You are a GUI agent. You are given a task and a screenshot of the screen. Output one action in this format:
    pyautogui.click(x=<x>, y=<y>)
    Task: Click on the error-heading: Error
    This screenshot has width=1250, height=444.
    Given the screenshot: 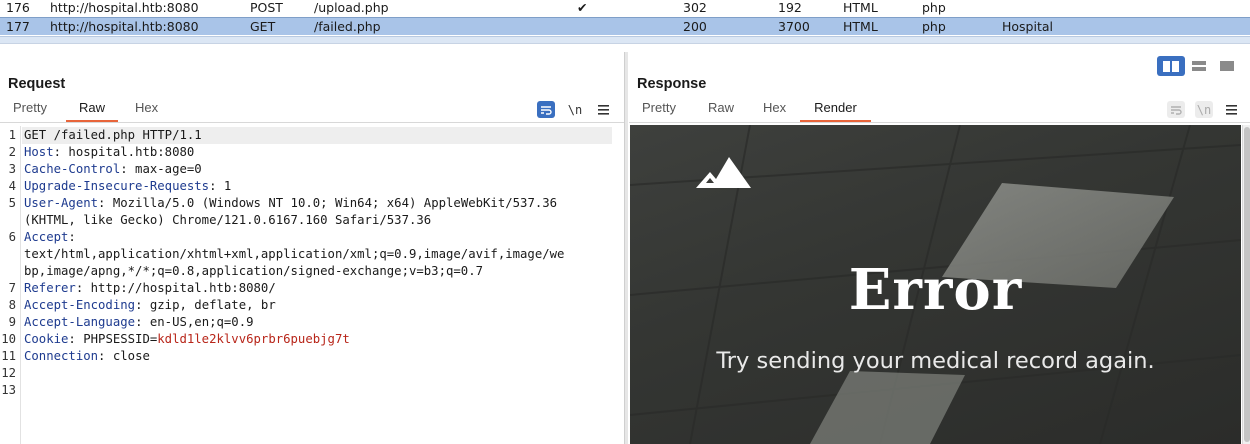 What is the action you would take?
    pyautogui.click(x=935, y=290)
    